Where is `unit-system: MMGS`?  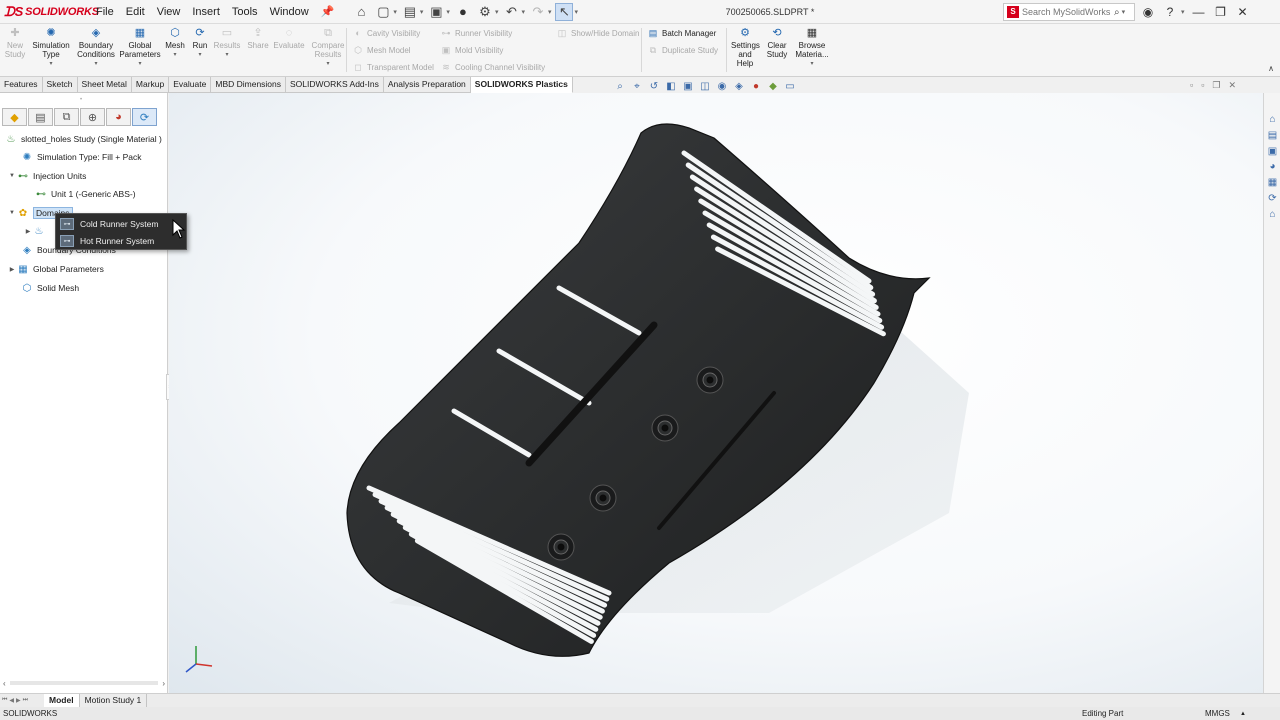 unit-system: MMGS is located at coordinates (1217, 713).